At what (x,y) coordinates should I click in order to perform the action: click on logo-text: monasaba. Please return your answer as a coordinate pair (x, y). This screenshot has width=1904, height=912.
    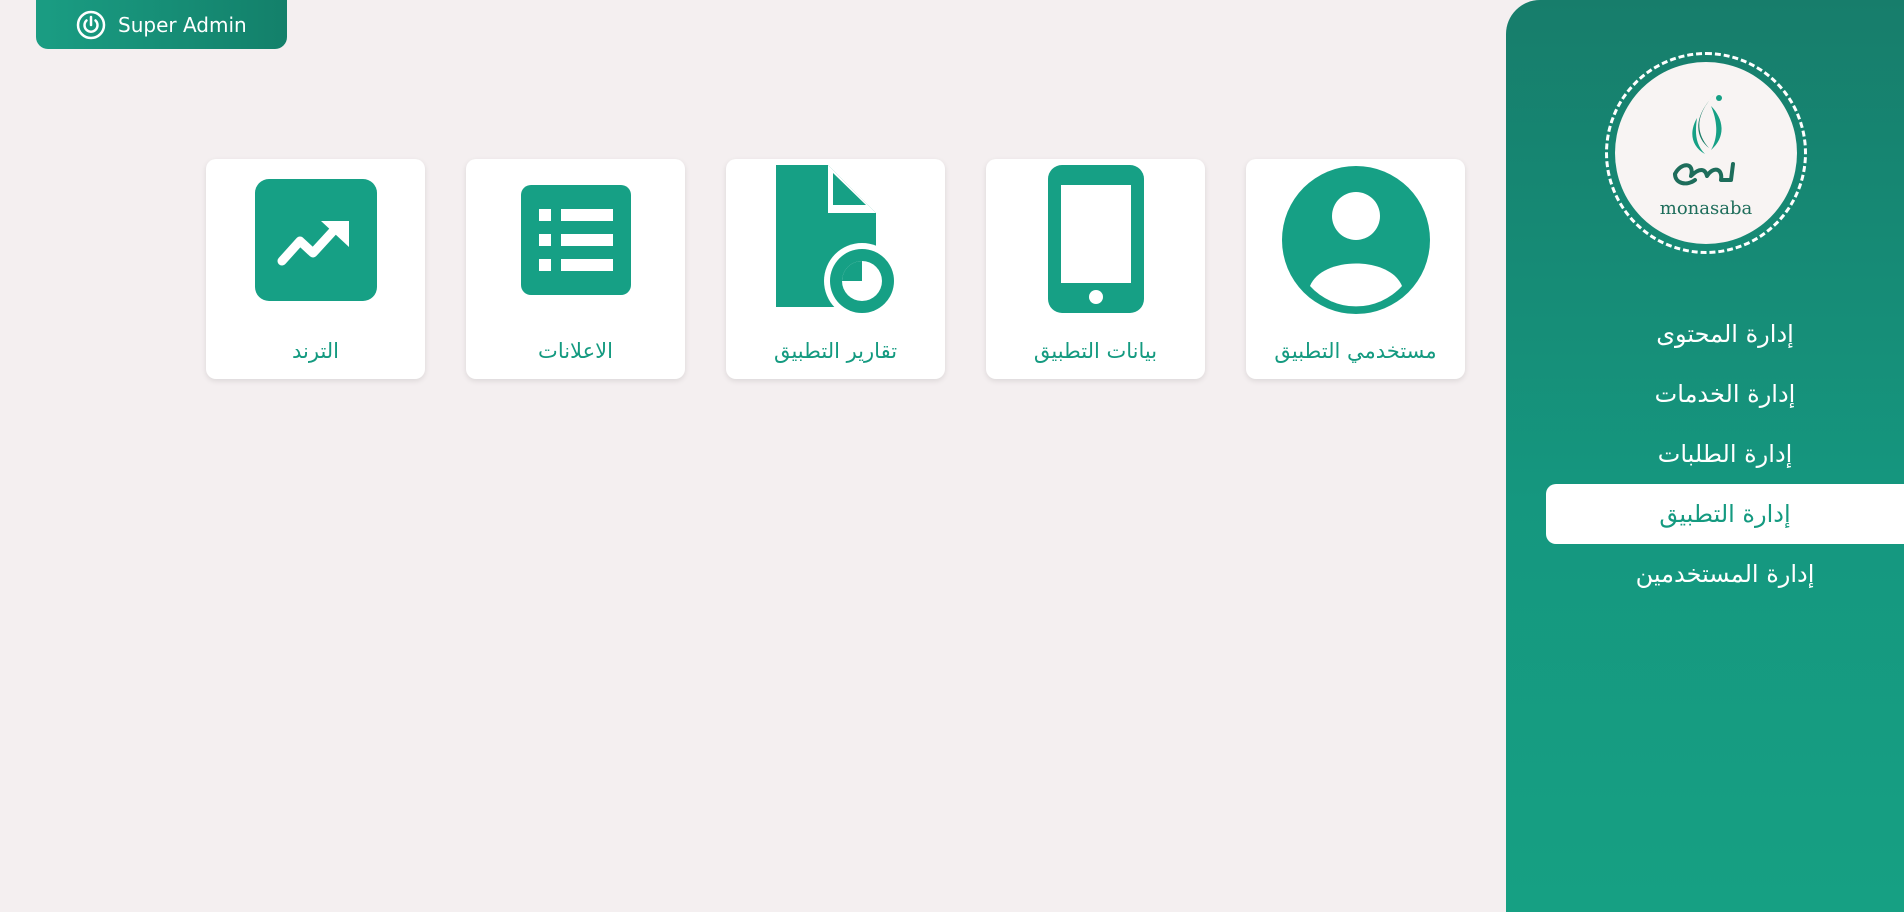
    Looking at the image, I should click on (1706, 208).